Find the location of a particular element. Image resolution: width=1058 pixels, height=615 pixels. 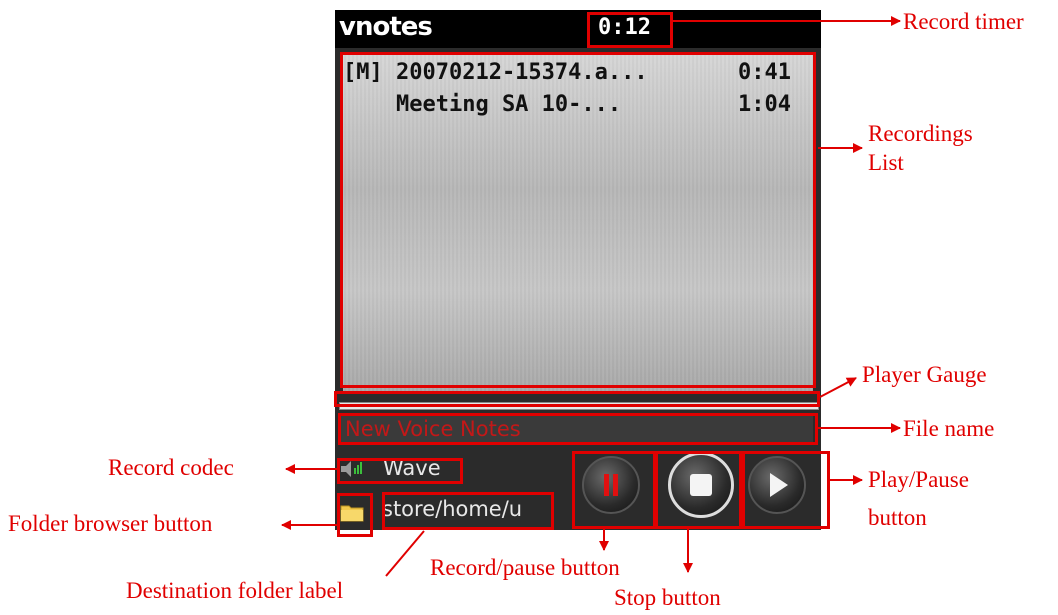

label-play-pause-1: Play/Pause is located at coordinates (918, 479).